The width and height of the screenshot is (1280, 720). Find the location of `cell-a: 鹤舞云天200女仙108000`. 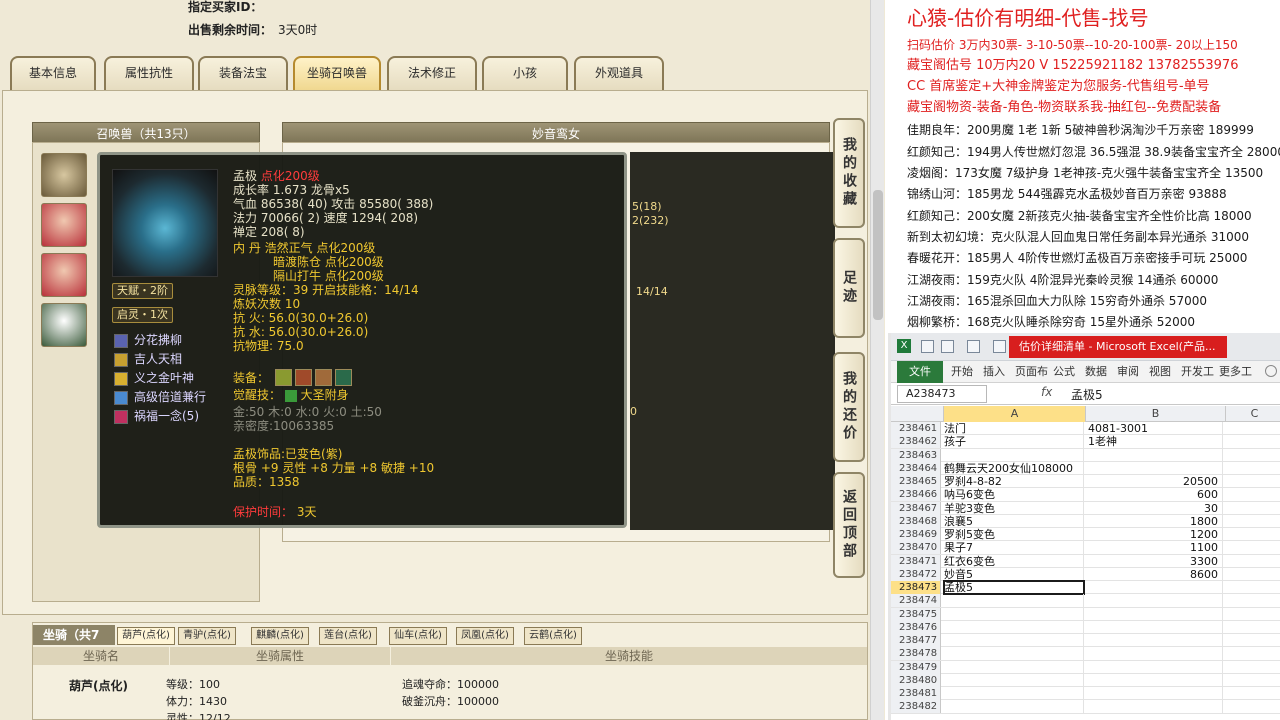

cell-a: 鹤舞云天200女仙108000 is located at coordinates (1014, 468).